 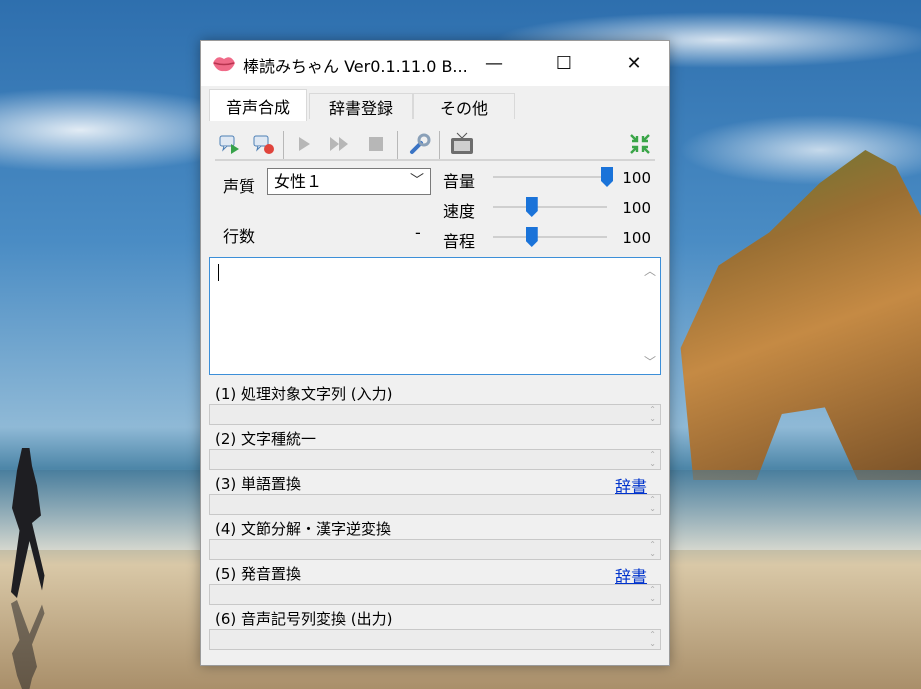 What do you see at coordinates (417, 181) in the screenshot?
I see `chevron-down-icon: ﹀` at bounding box center [417, 181].